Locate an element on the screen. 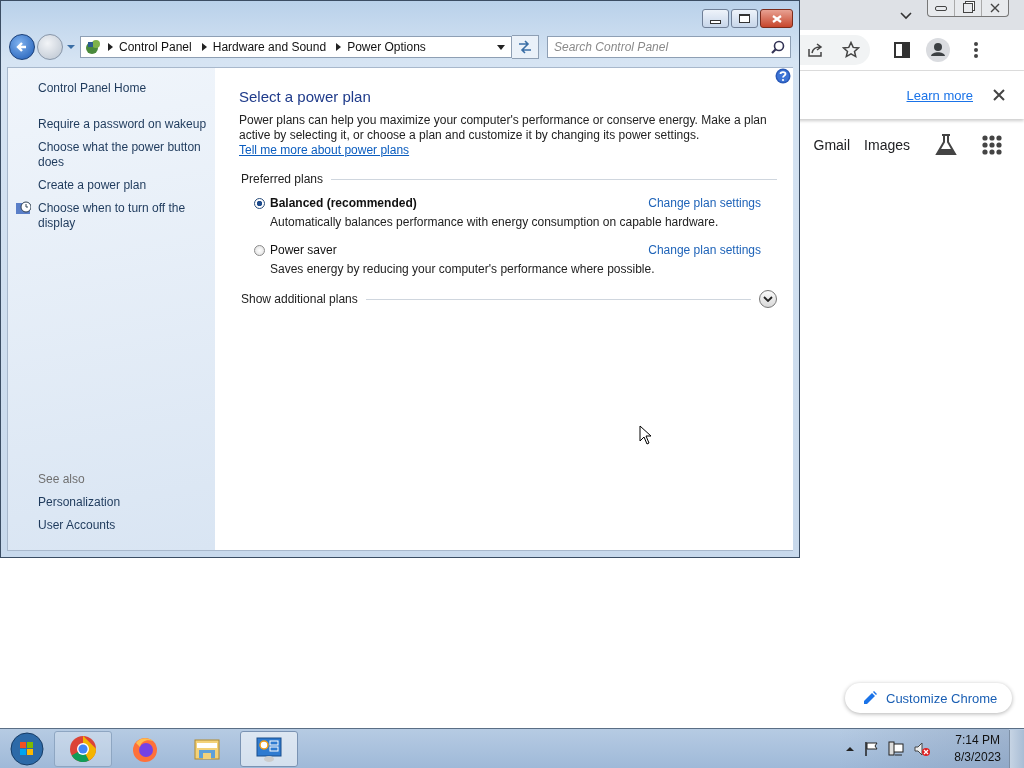 The width and height of the screenshot is (1024, 768). show-hidden-icons-icon is located at coordinates (850, 748).